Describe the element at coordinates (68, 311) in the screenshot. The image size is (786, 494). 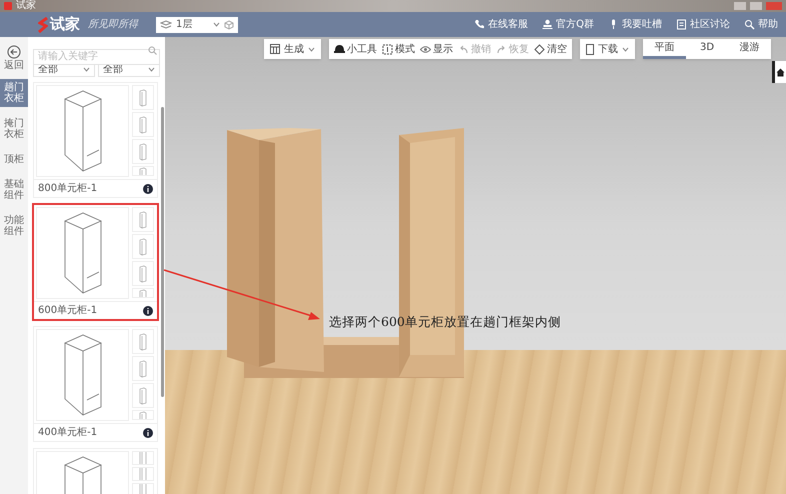
I see `card-title: 600单元柜-1` at that location.